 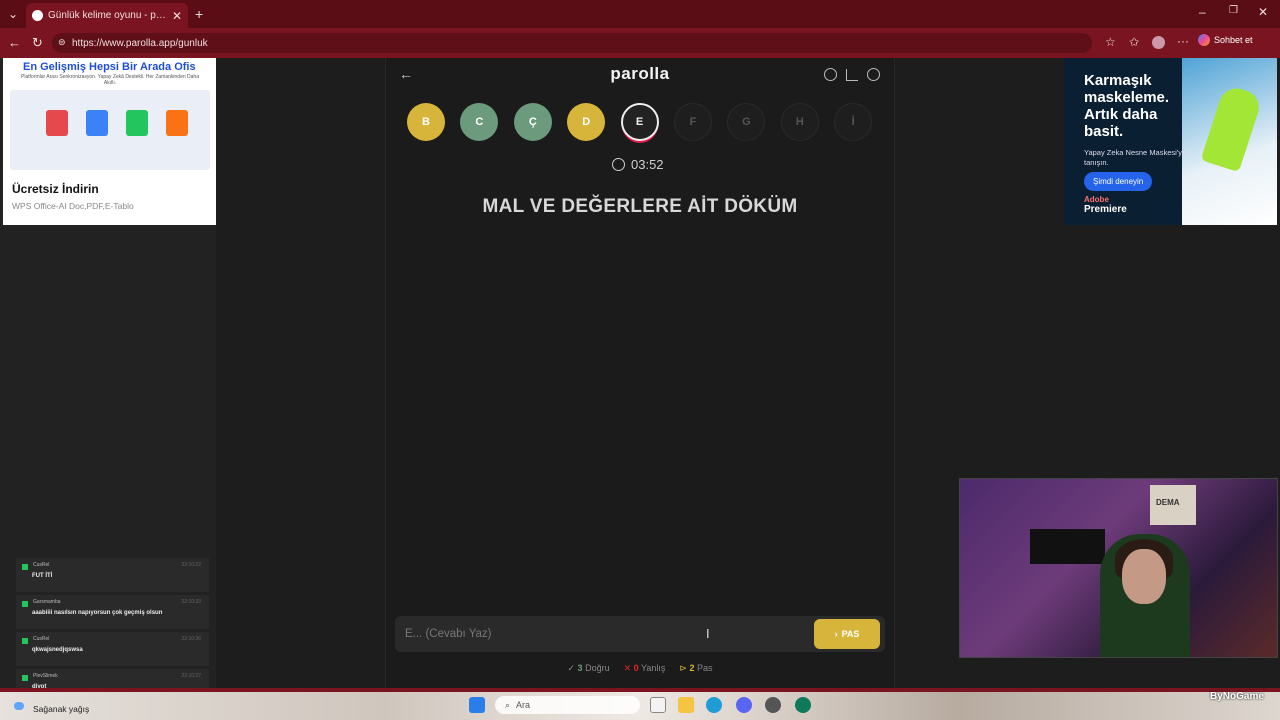 I want to click on left-ad-headline: En Gelişmiş Hepsi Bir Arada Ofis, so click(x=109, y=67).